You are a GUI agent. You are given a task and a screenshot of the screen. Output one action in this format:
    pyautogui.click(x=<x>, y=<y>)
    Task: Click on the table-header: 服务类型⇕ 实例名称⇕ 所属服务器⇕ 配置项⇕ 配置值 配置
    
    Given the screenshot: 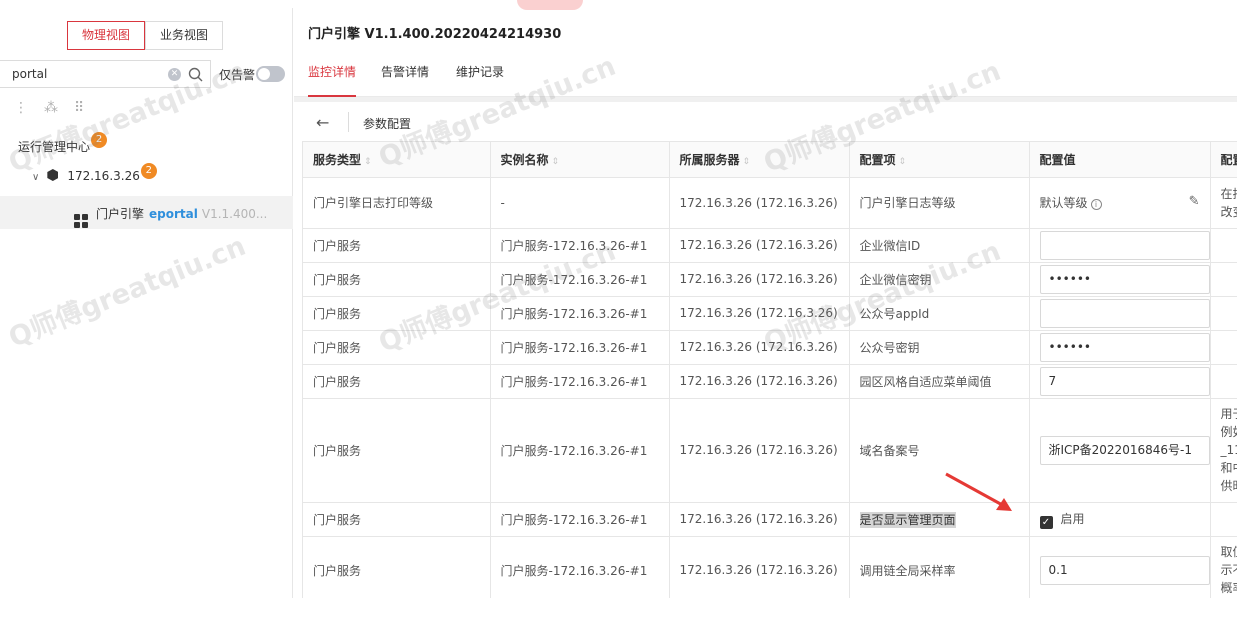 What is the action you would take?
    pyautogui.click(x=770, y=160)
    